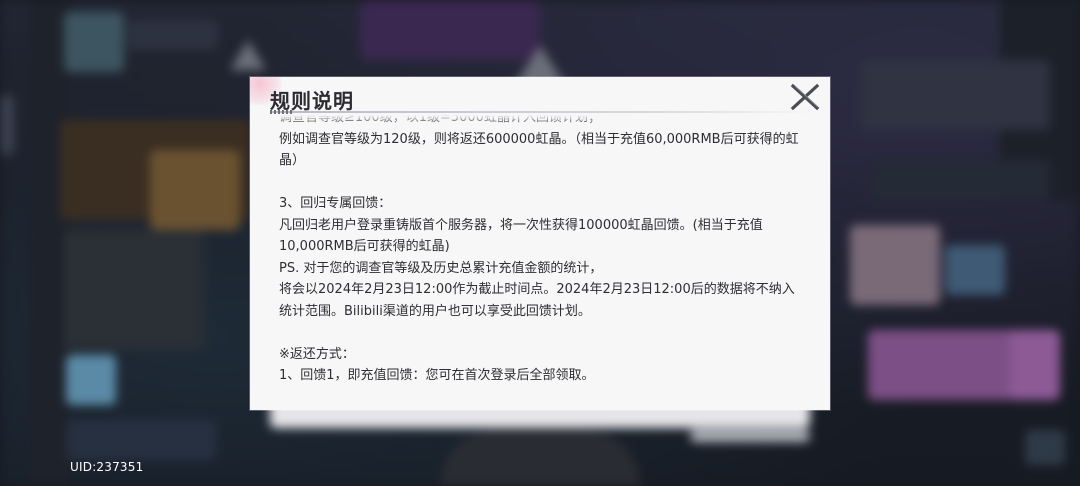  What do you see at coordinates (94, 42) in the screenshot?
I see `player-avatar` at bounding box center [94, 42].